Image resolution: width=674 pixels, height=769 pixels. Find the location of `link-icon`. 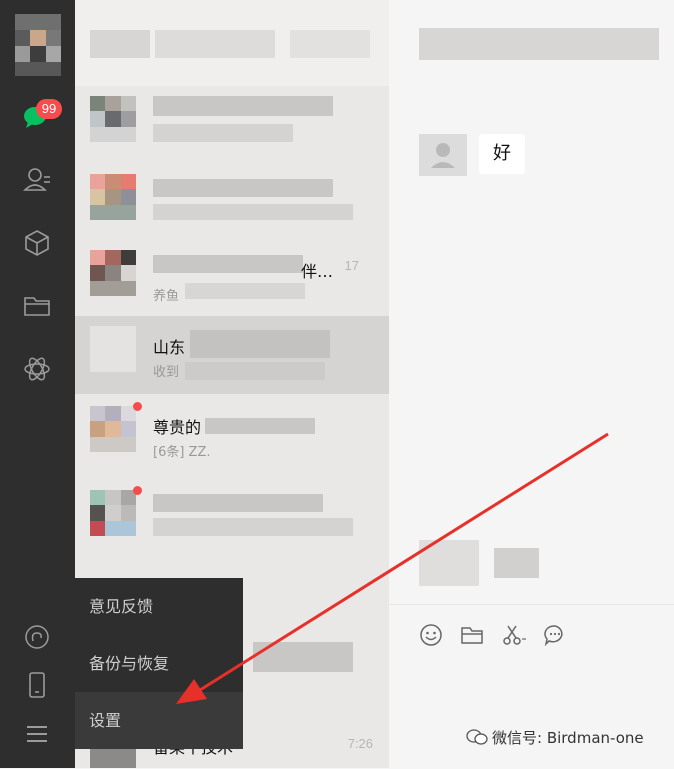

link-icon is located at coordinates (37, 637).